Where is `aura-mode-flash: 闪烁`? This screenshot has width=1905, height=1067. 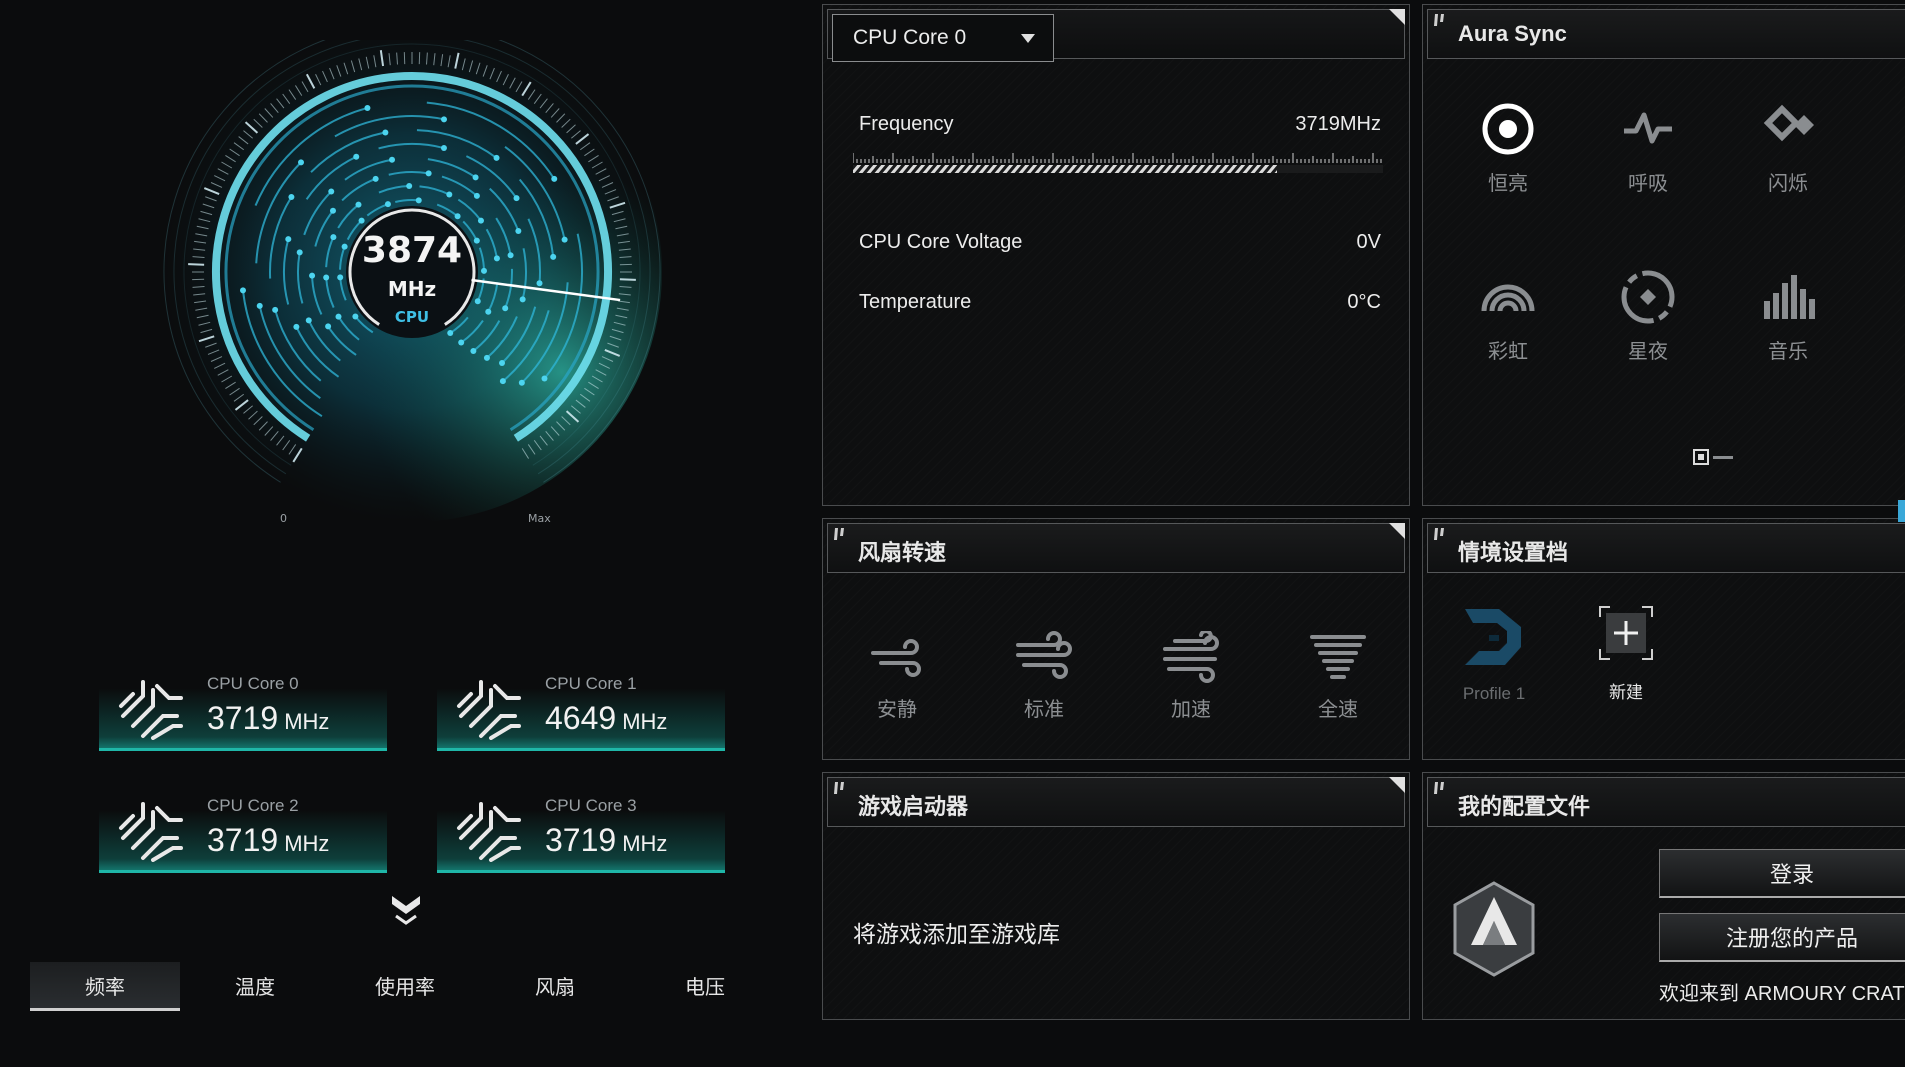
aura-mode-flash: 闪烁 is located at coordinates (1788, 148).